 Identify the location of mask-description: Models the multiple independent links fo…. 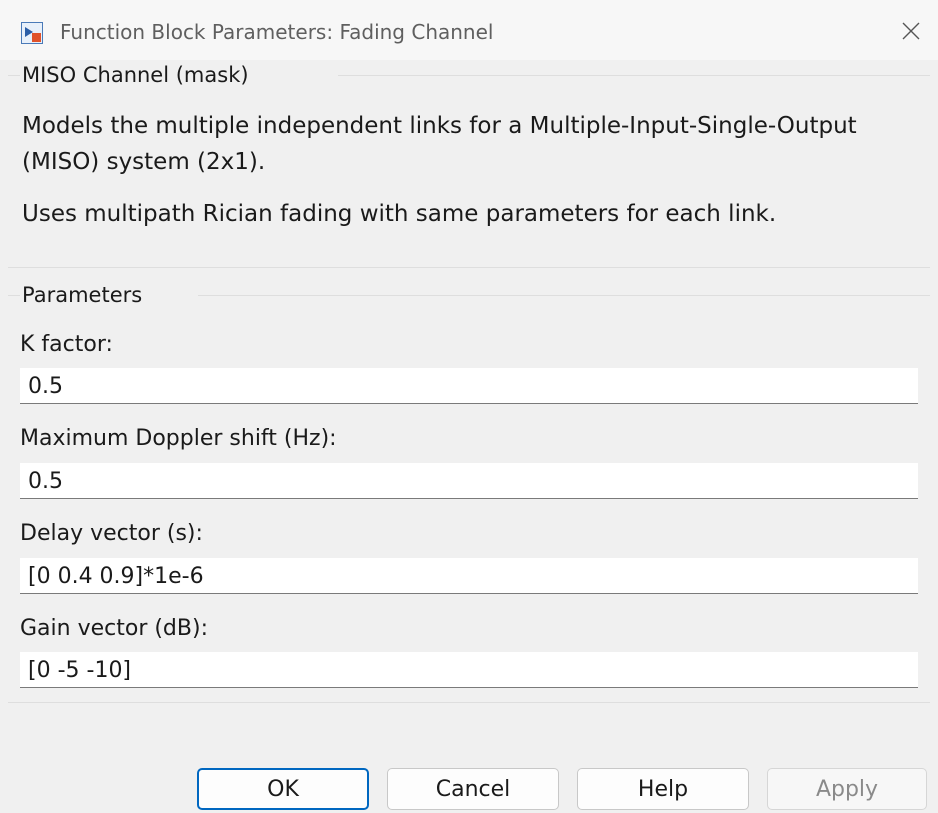
(439, 144).